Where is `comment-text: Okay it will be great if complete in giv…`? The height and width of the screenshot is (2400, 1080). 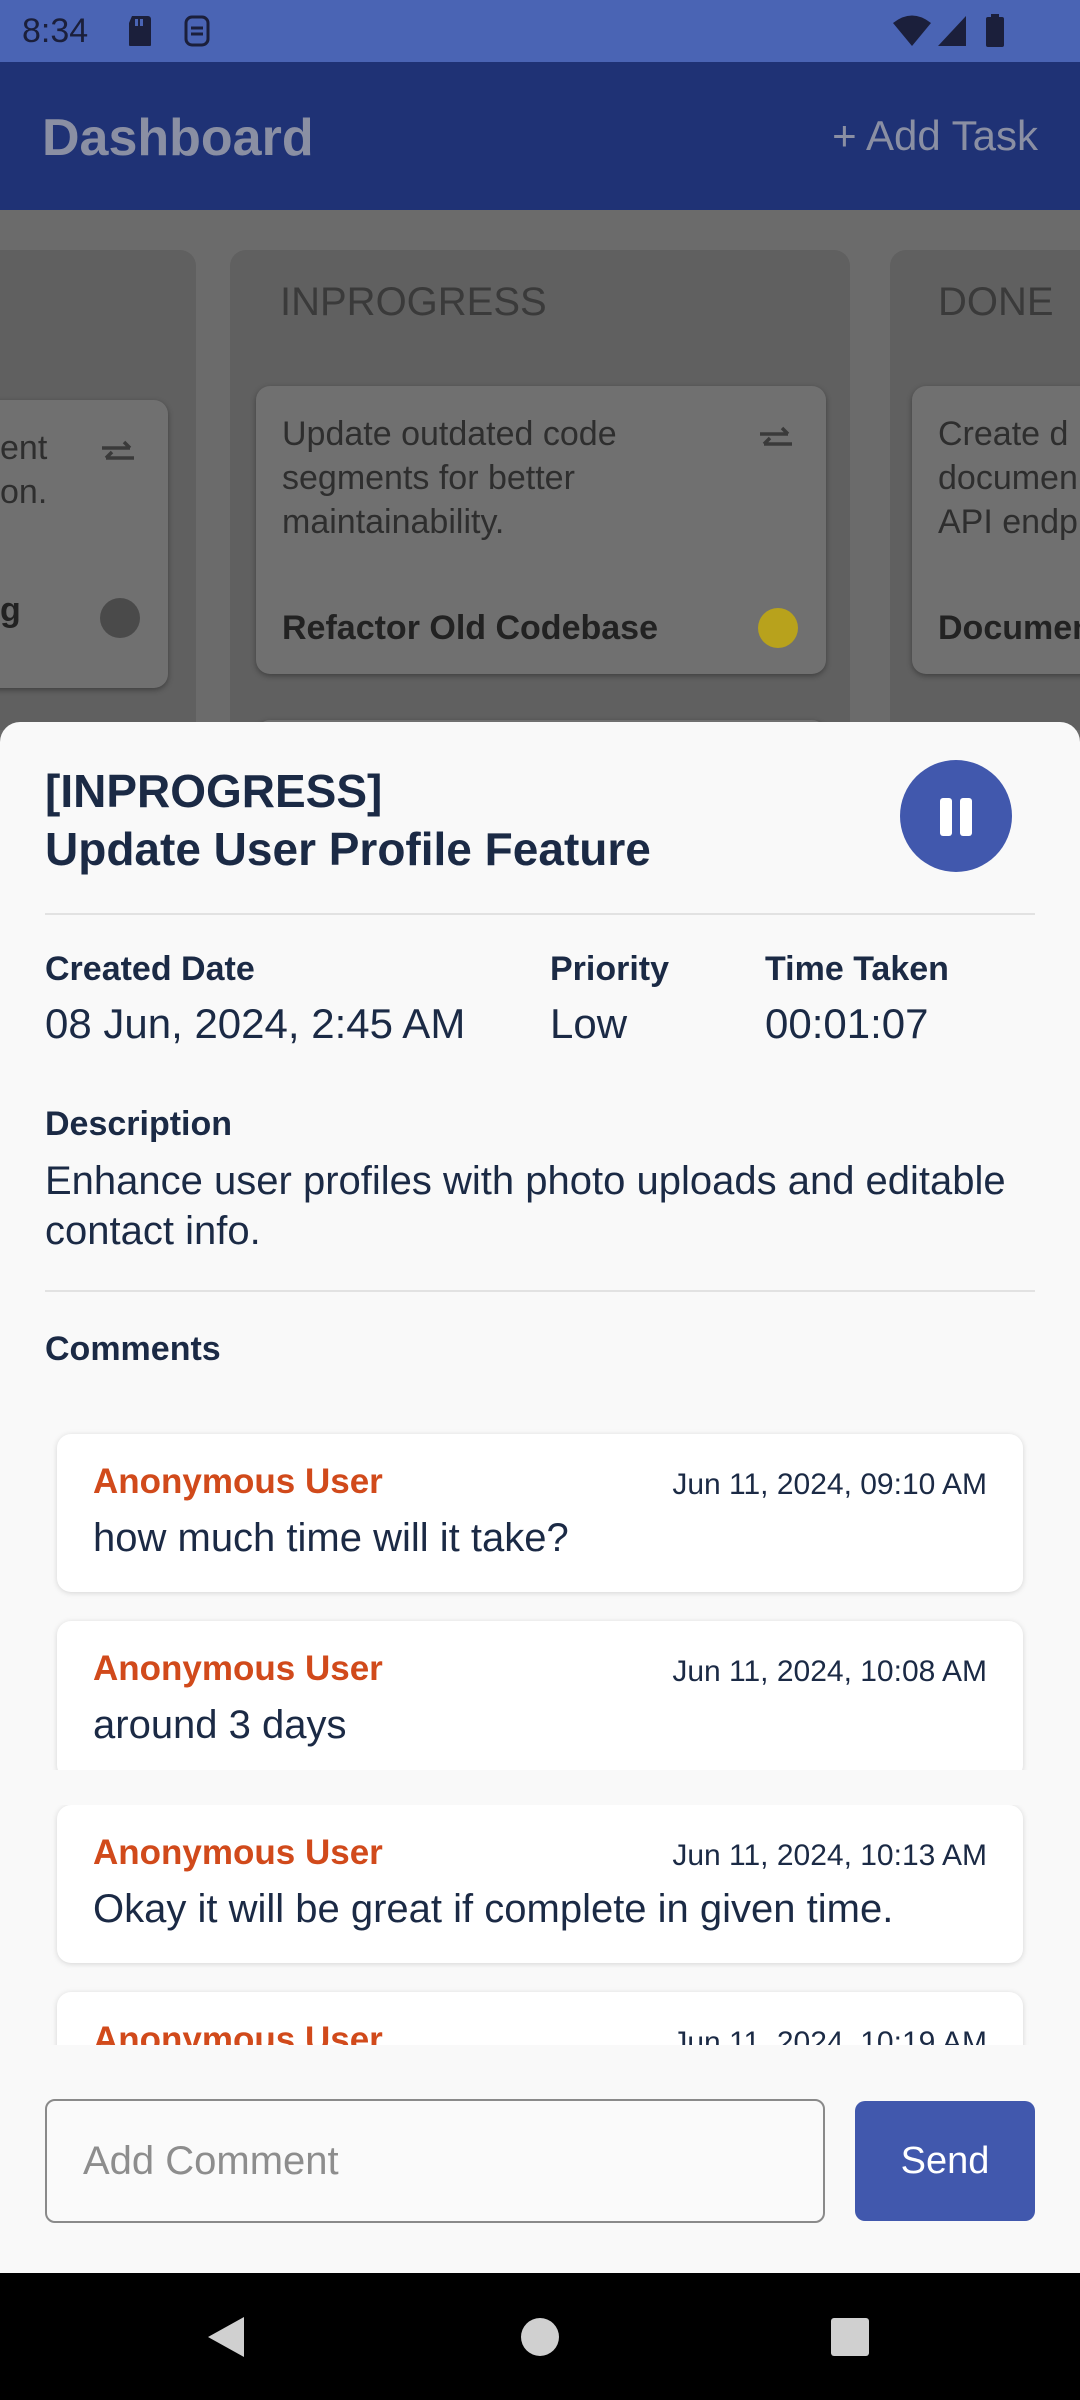 comment-text: Okay it will be great if complete in giv… is located at coordinates (493, 1909).